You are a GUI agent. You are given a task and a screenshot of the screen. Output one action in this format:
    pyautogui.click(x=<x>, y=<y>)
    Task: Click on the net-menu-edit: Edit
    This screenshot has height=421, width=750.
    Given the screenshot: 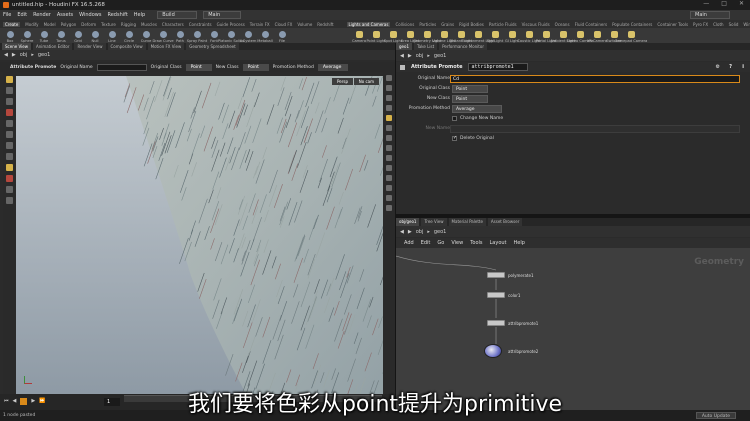 What is the action you would take?
    pyautogui.click(x=426, y=243)
    